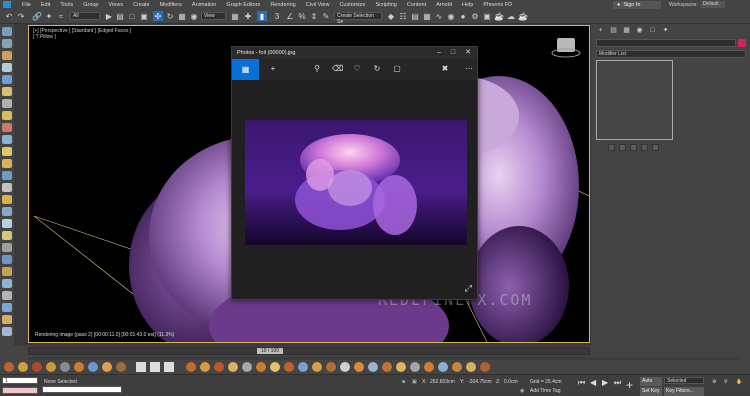 Image resolution: width=750 pixels, height=396 pixels. I want to click on make-unique-icon, so click(633, 147).